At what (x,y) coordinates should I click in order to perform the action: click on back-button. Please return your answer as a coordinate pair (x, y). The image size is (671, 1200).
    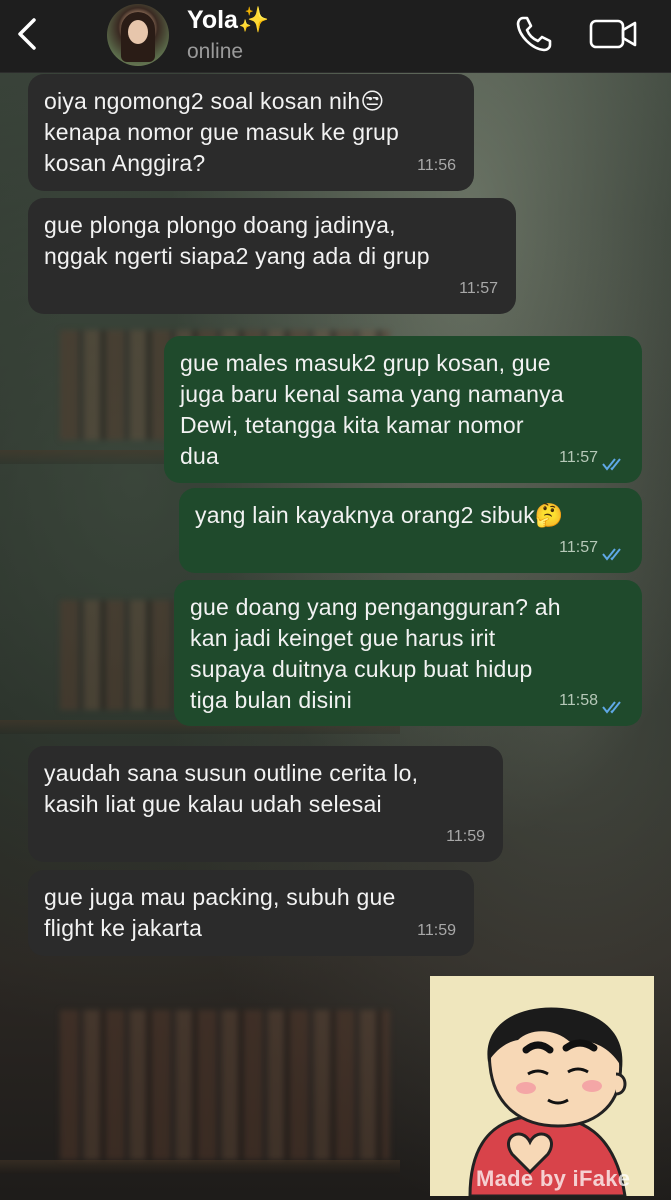
    Looking at the image, I should click on (29, 34).